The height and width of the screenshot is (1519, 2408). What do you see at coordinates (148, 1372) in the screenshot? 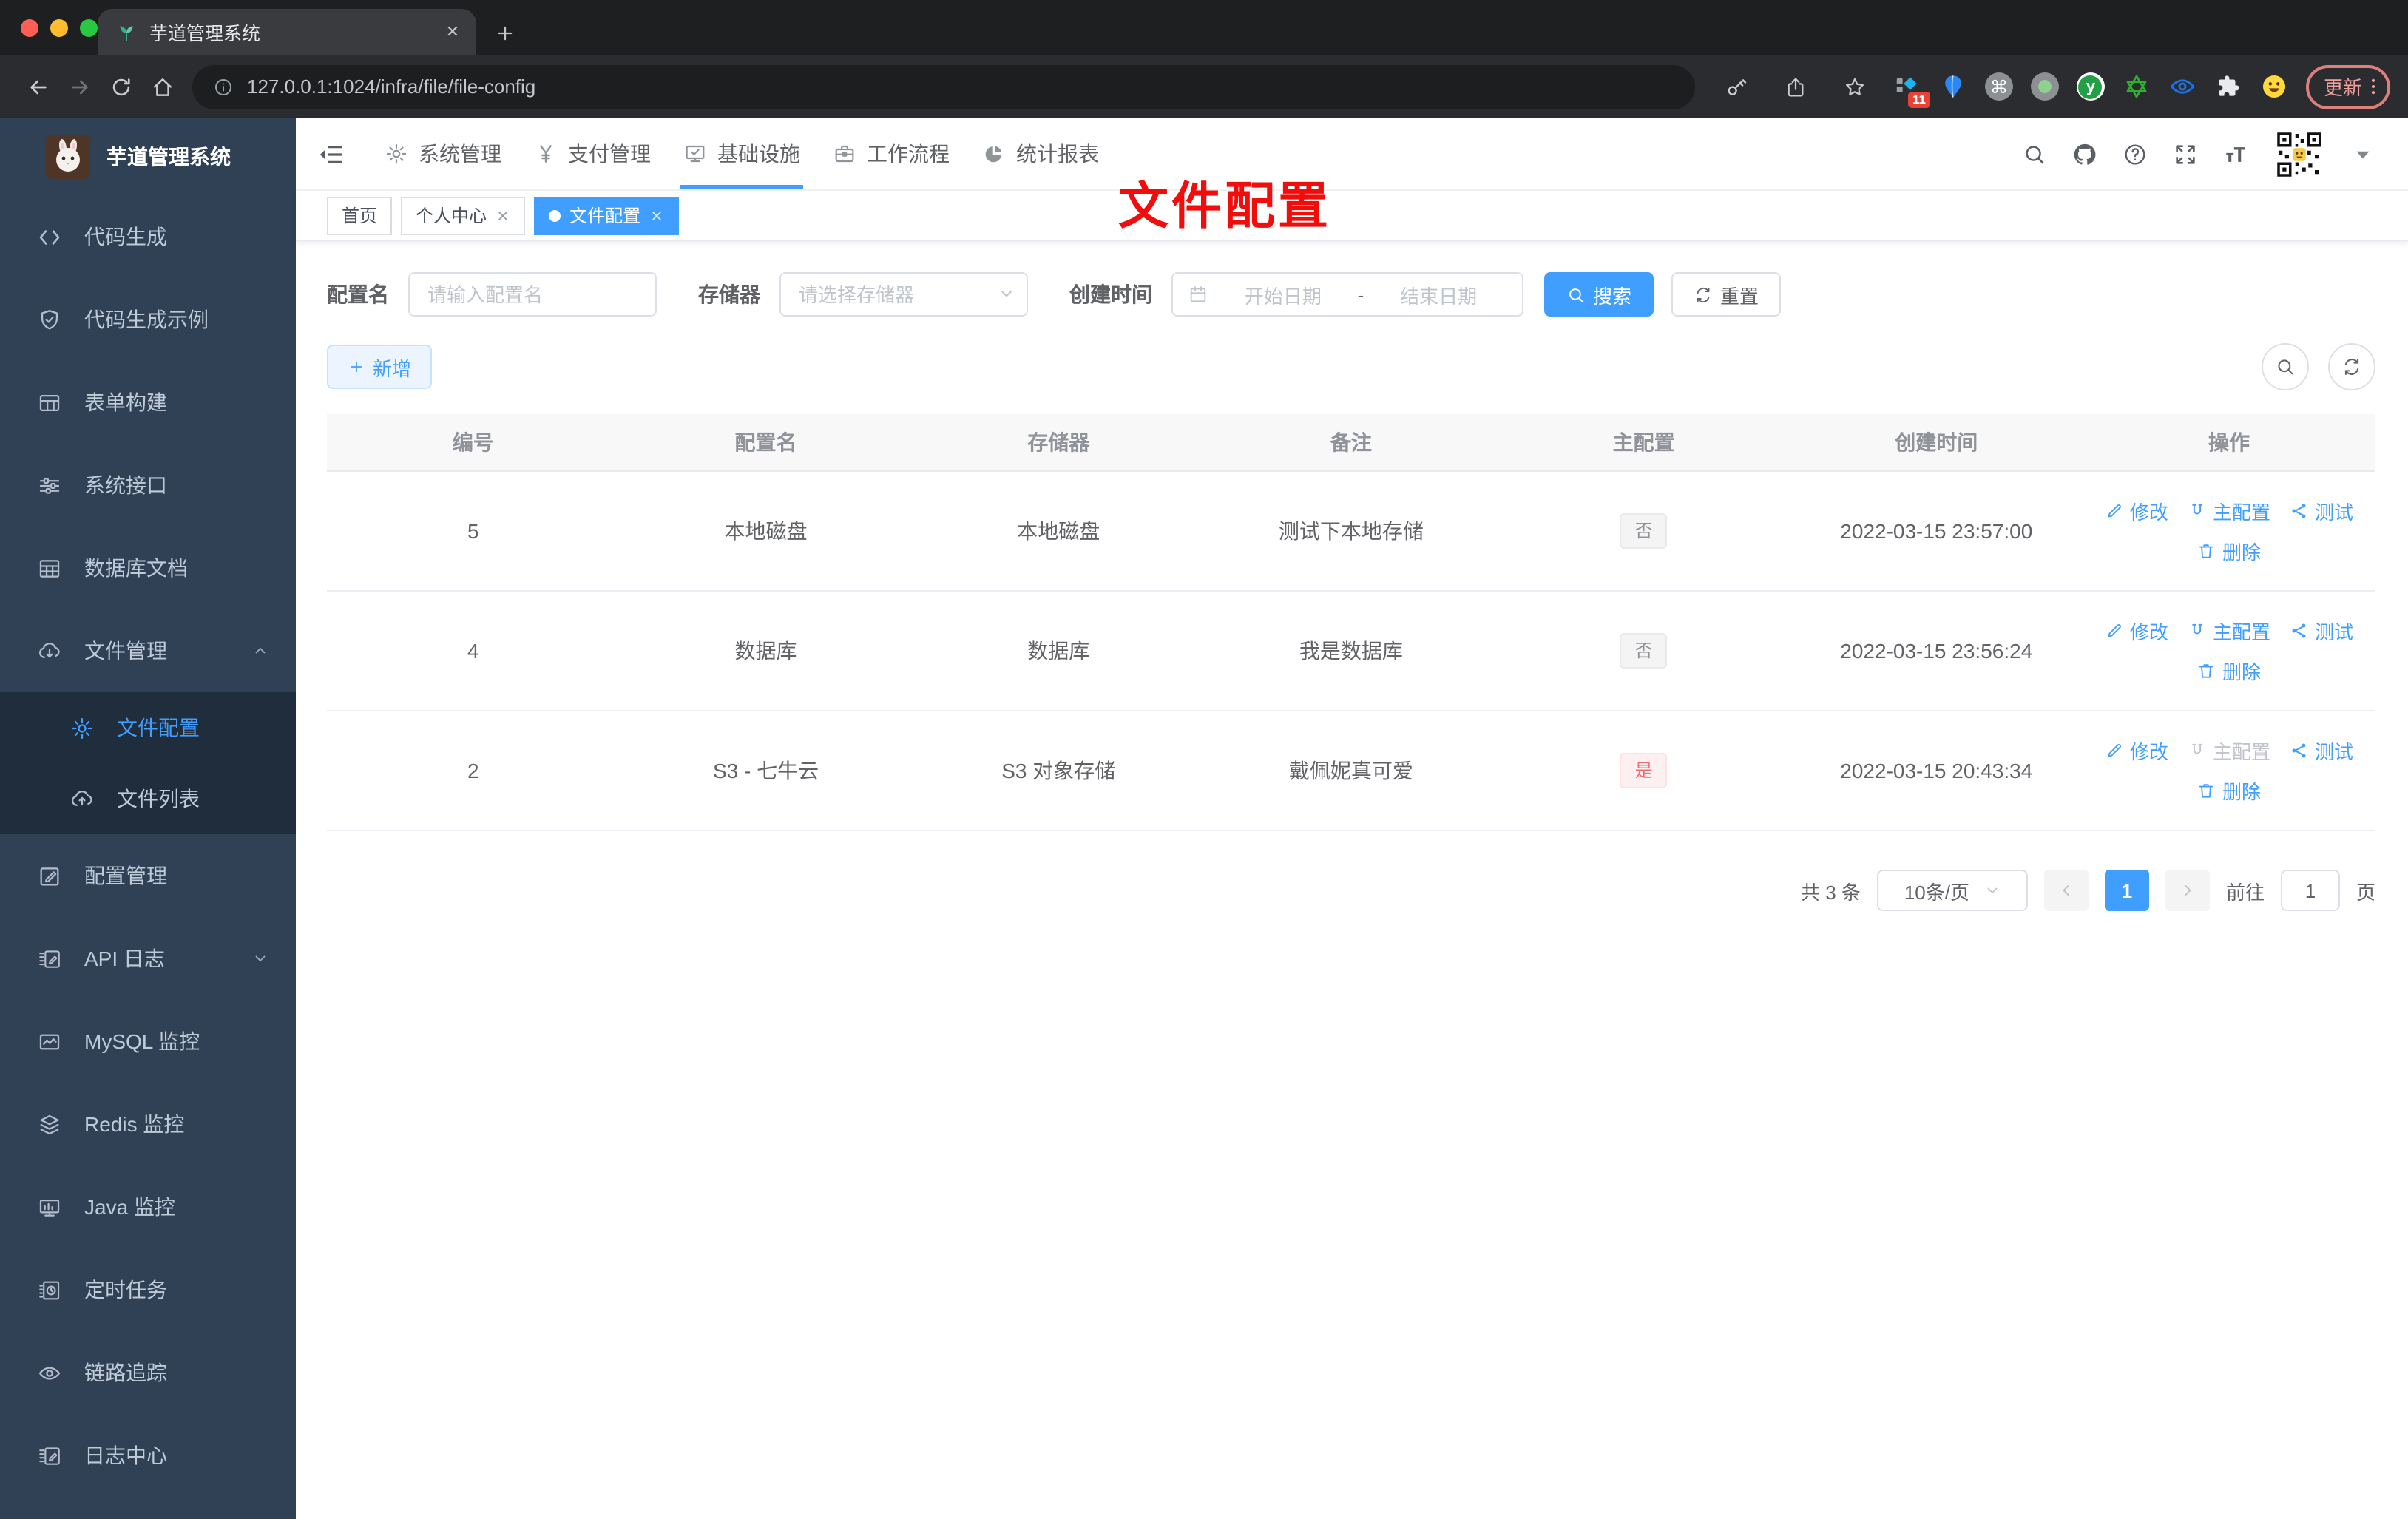
I see `sidebar-item-tracing: 链路追踪` at bounding box center [148, 1372].